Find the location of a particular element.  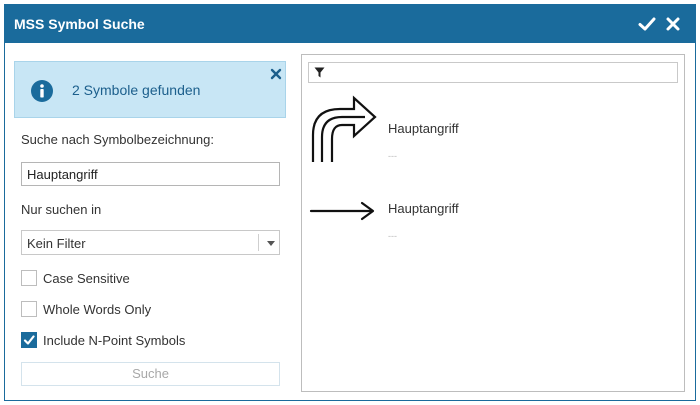

results-filter-input is located at coordinates (493, 72).